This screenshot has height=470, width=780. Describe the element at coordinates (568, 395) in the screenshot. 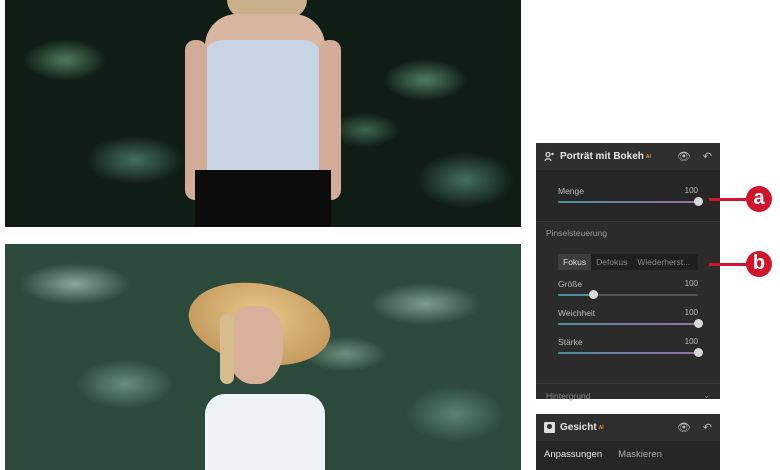

I see `section-title: Hintergrund` at that location.